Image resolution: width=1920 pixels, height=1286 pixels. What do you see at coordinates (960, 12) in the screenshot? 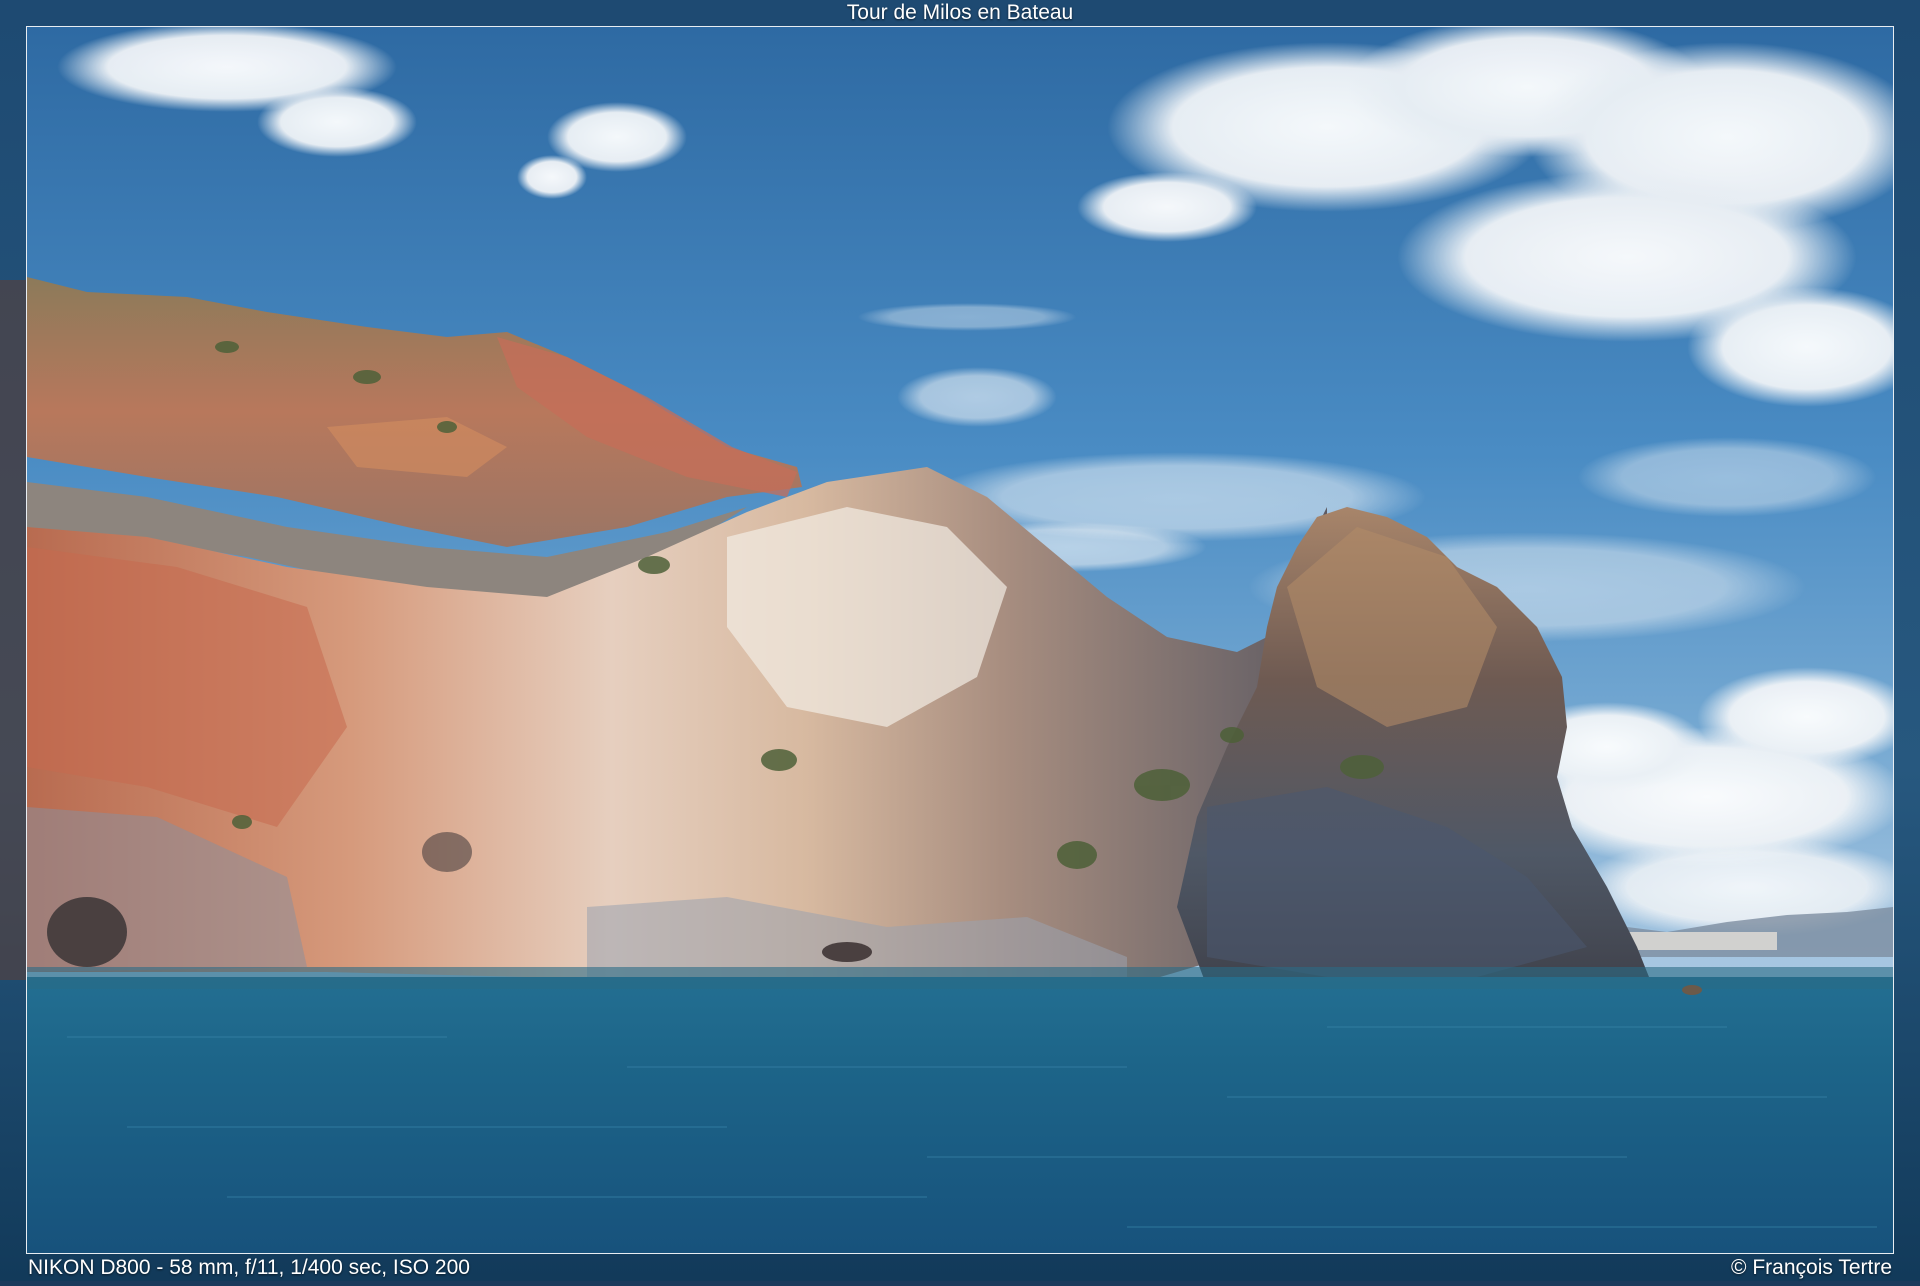
I see `photo-title: Tour de Milos en Bateau` at bounding box center [960, 12].